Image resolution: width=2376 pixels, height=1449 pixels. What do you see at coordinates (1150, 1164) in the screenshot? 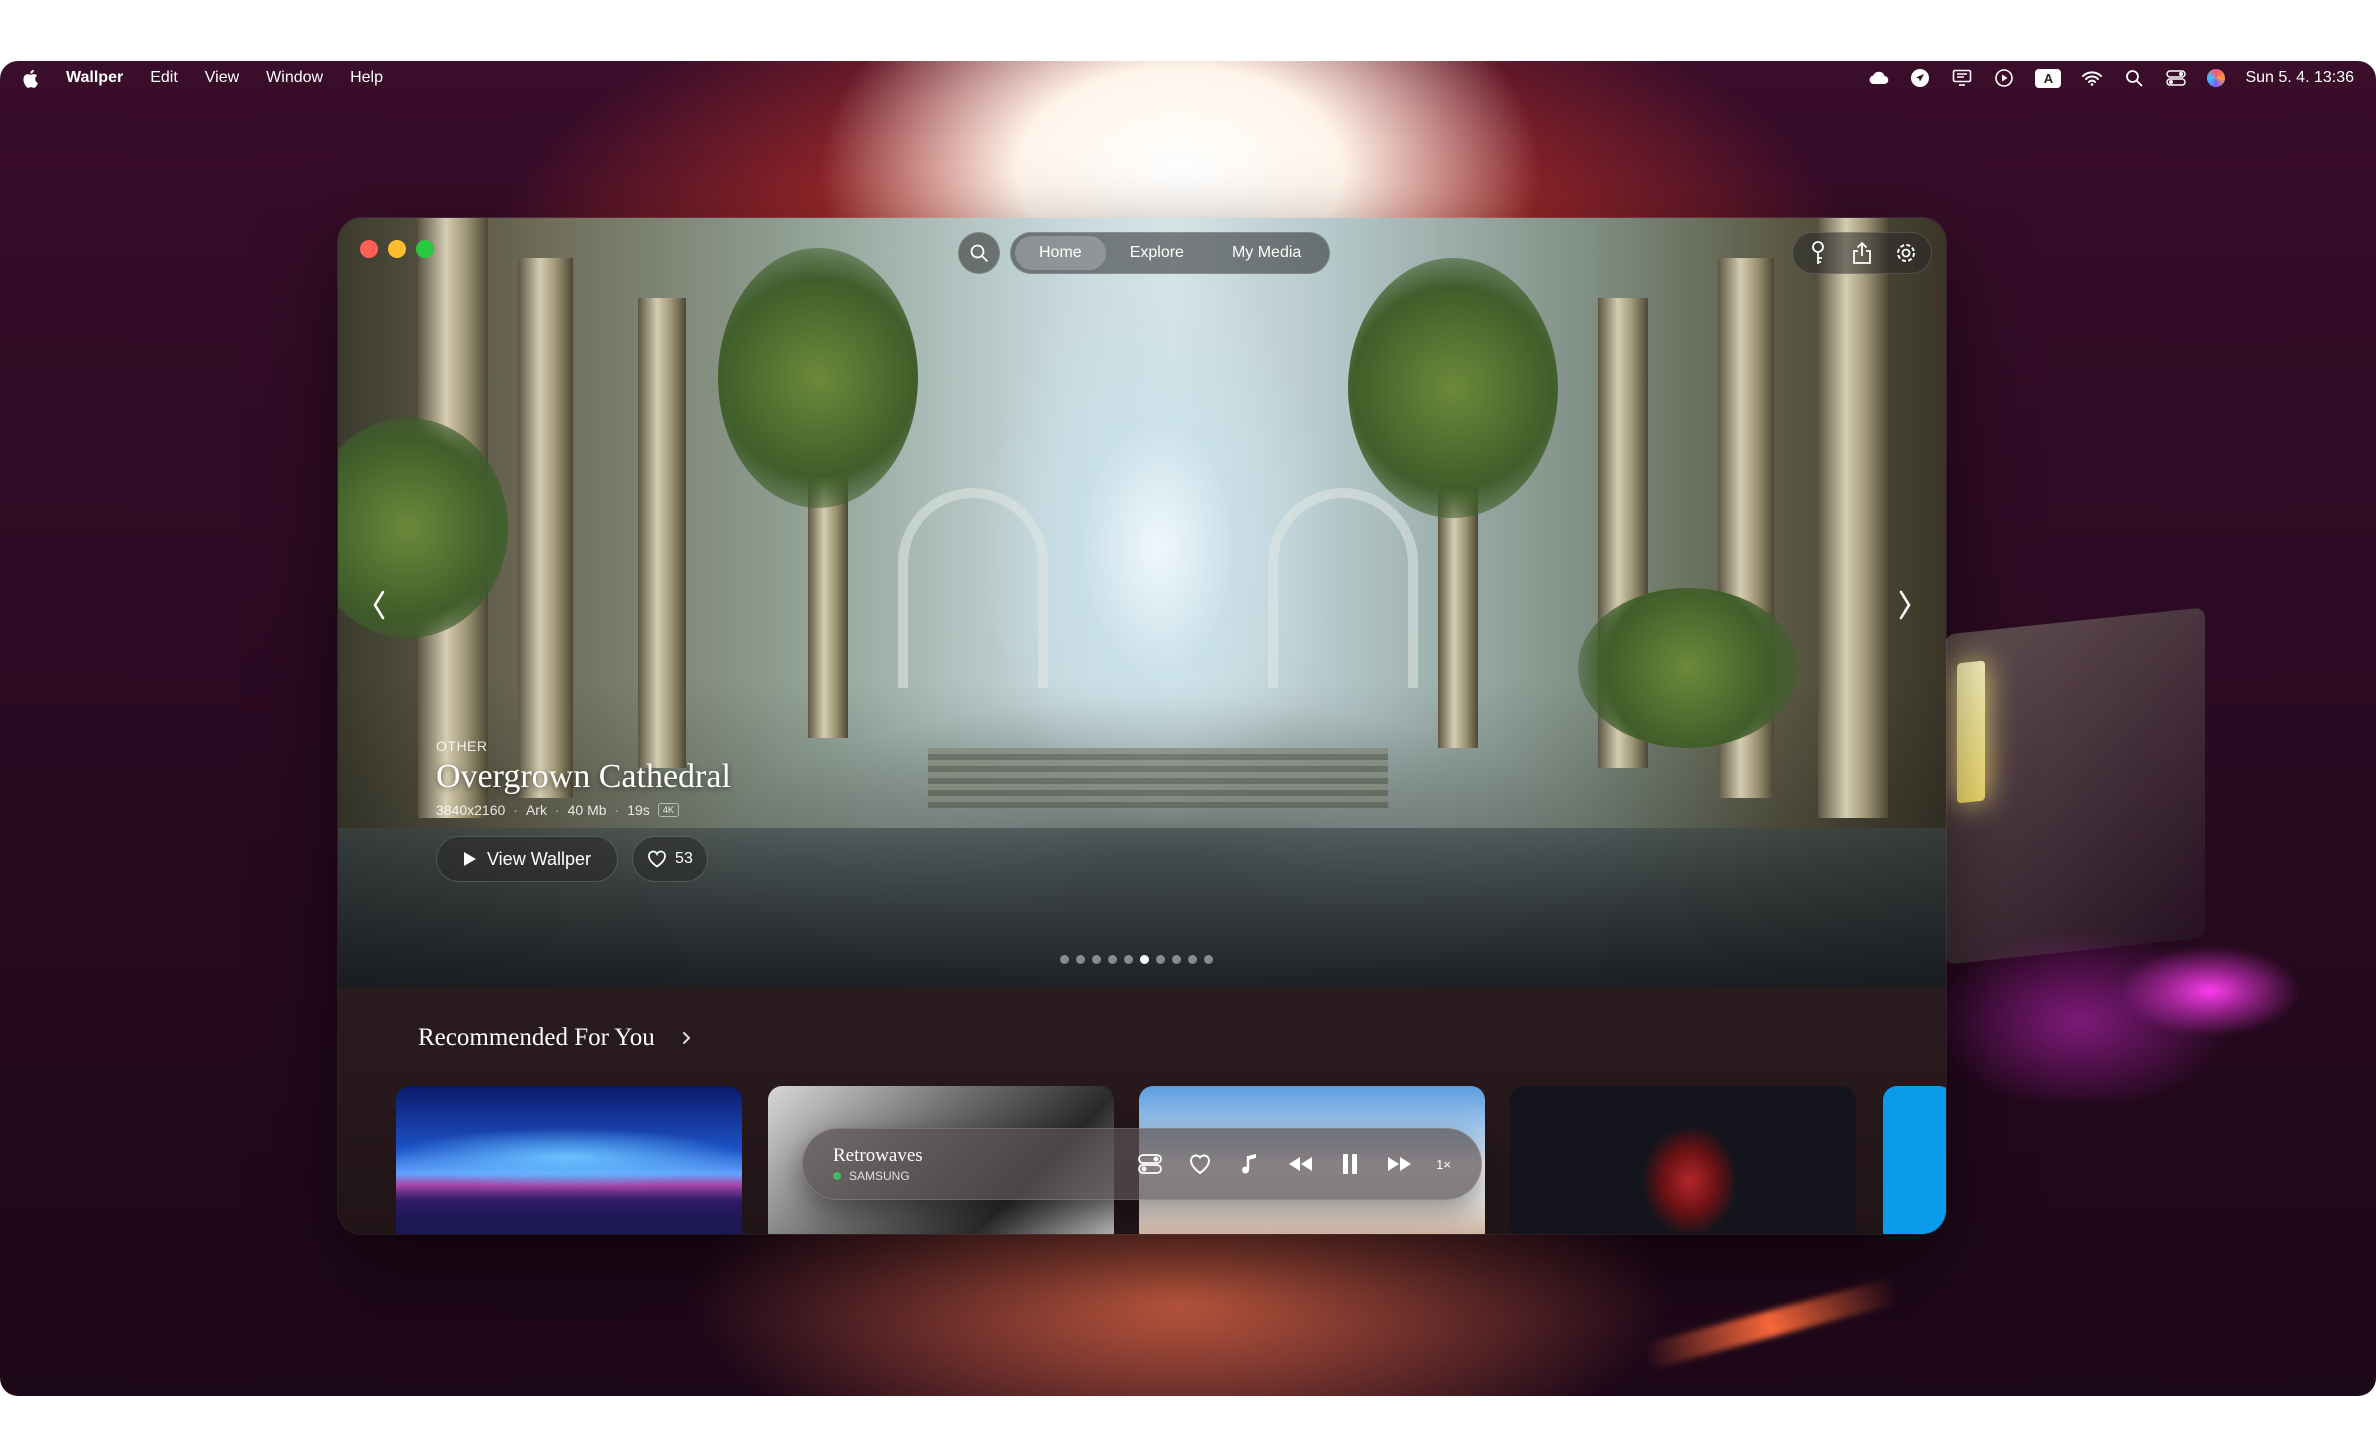
I see `toggle-icon` at bounding box center [1150, 1164].